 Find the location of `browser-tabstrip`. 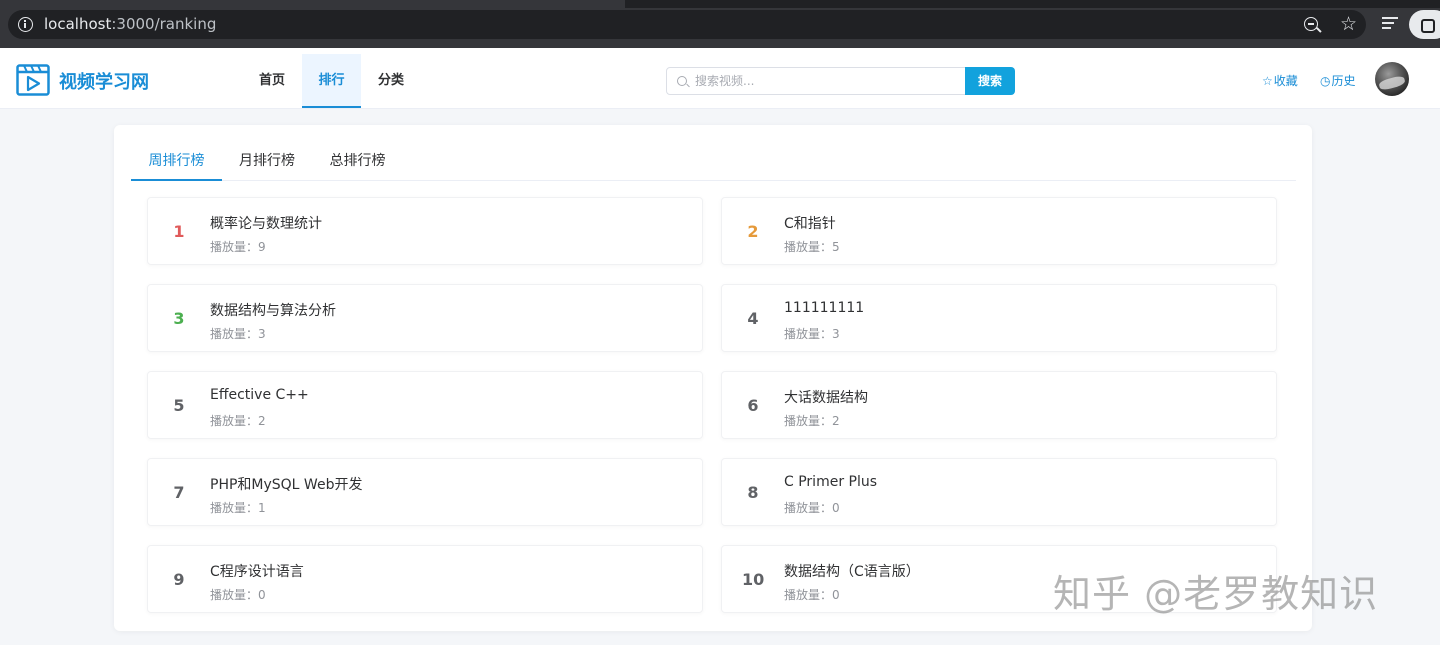

browser-tabstrip is located at coordinates (720, 4).